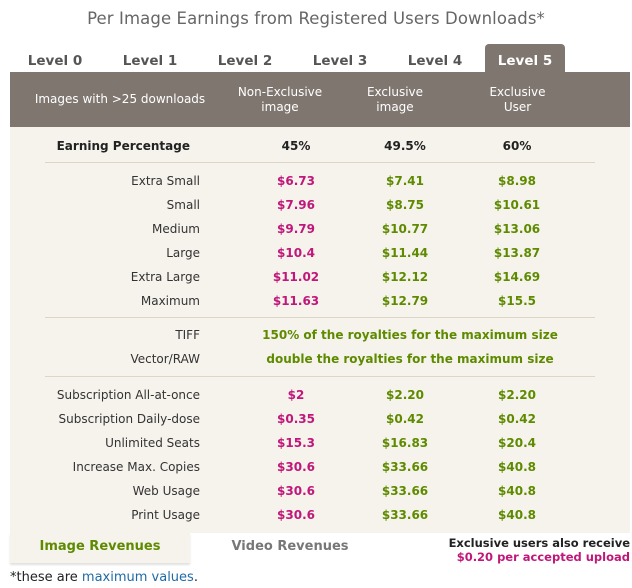 Image resolution: width=632 pixels, height=588 pixels. I want to click on earning-exclusive-image: 49.5%, so click(405, 146).